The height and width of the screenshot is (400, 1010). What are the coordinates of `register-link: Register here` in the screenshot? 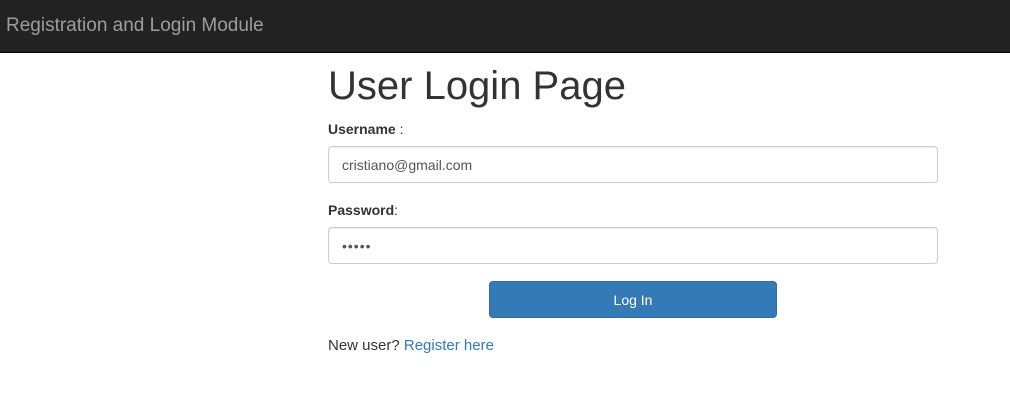 It's located at (449, 345).